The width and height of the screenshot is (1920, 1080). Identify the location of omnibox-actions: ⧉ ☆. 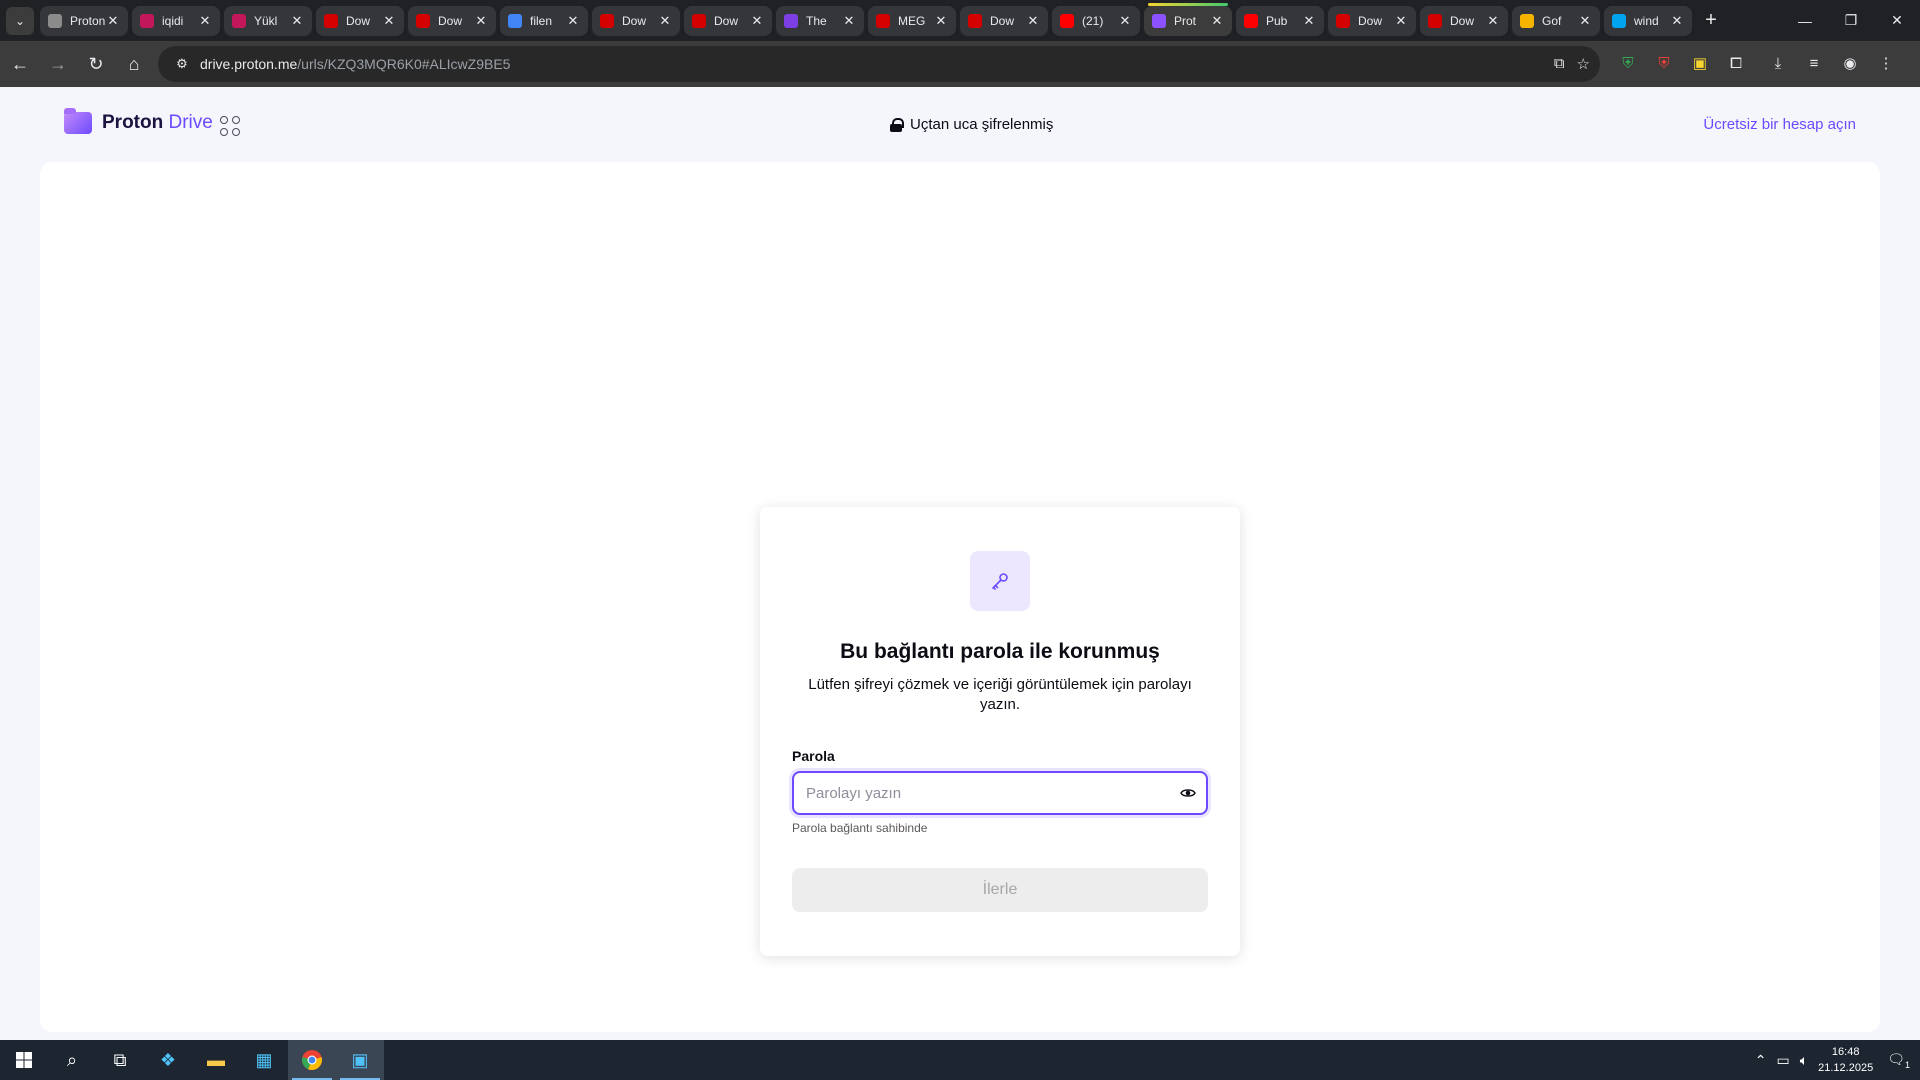
(1572, 64).